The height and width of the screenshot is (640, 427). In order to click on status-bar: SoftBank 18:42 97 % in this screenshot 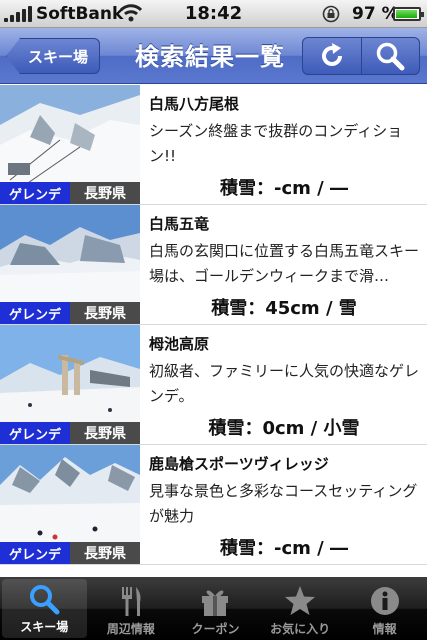, I will do `click(213, 14)`.